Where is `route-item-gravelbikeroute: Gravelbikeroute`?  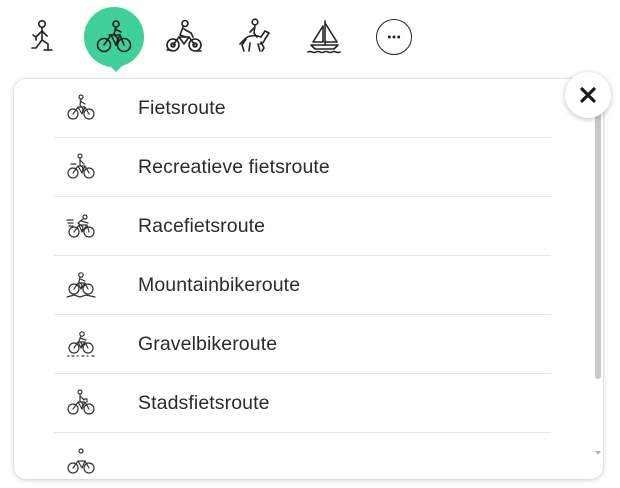 route-item-gravelbikeroute: Gravelbikeroute is located at coordinates (302, 344).